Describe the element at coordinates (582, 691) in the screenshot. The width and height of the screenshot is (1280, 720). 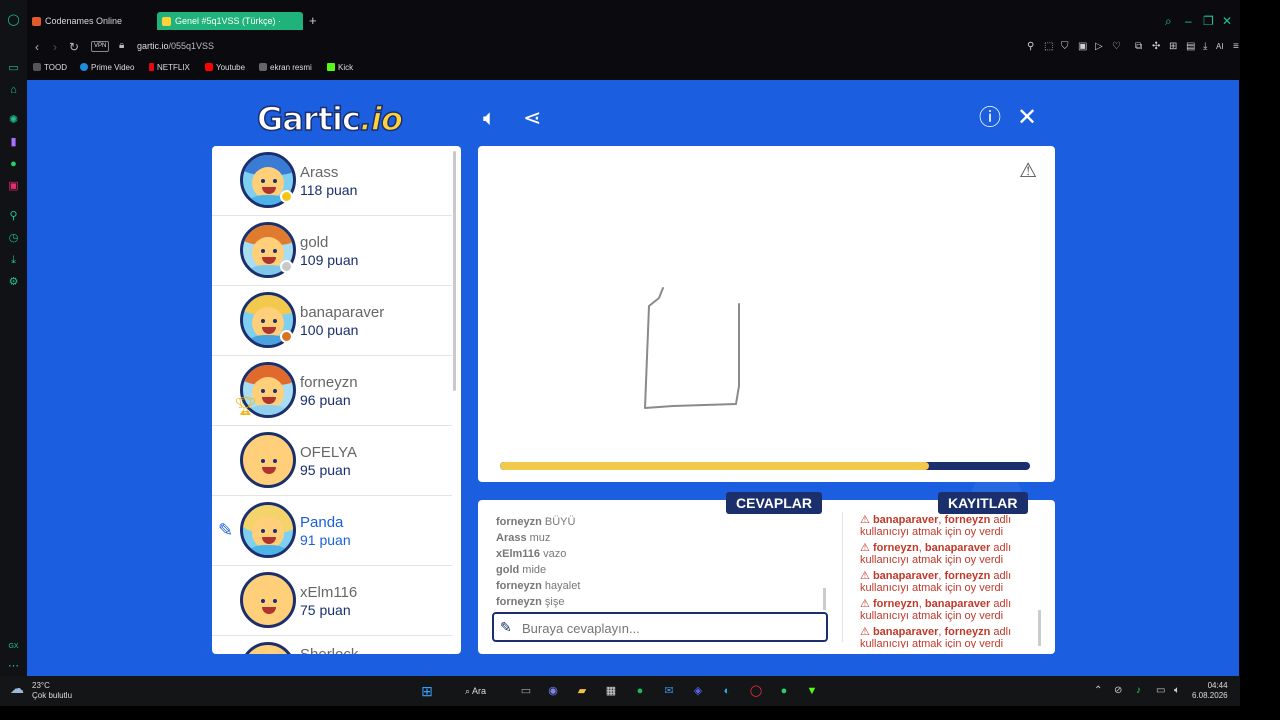
I see `file-explorer-icon: ▰` at that location.